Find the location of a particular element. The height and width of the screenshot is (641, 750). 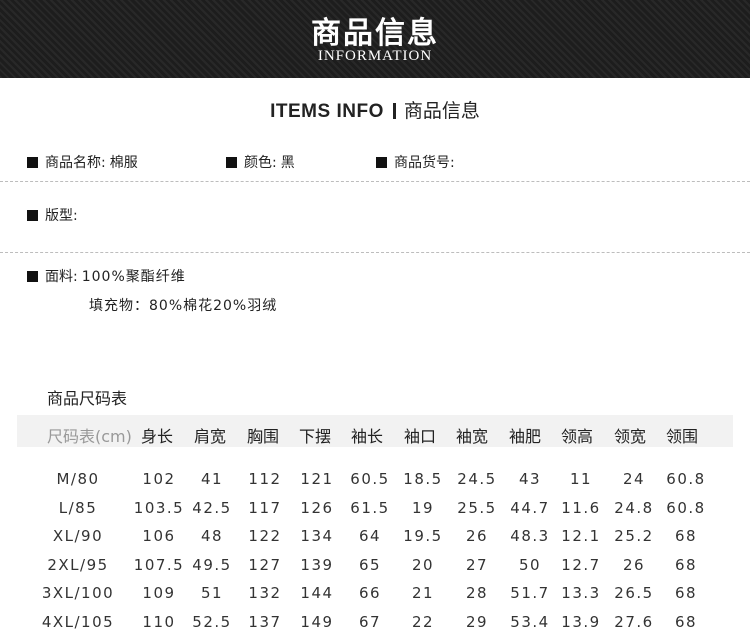

table-cell: 67 is located at coordinates (370, 622).